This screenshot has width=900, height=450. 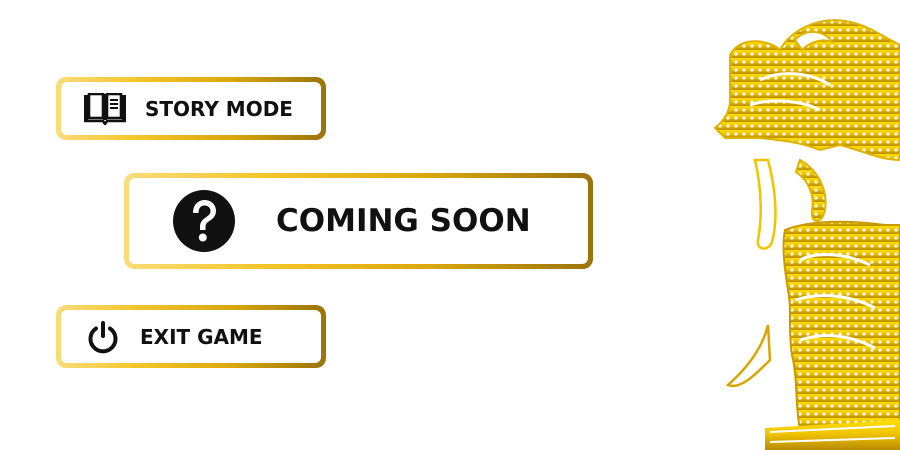 What do you see at coordinates (806, 90) in the screenshot?
I see `puppet-headdress` at bounding box center [806, 90].